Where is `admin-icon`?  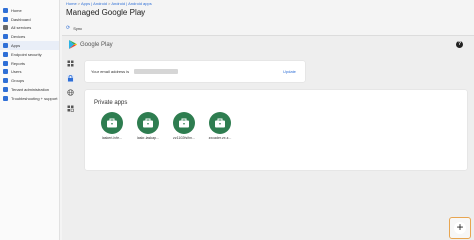 admin-icon is located at coordinates (5, 90).